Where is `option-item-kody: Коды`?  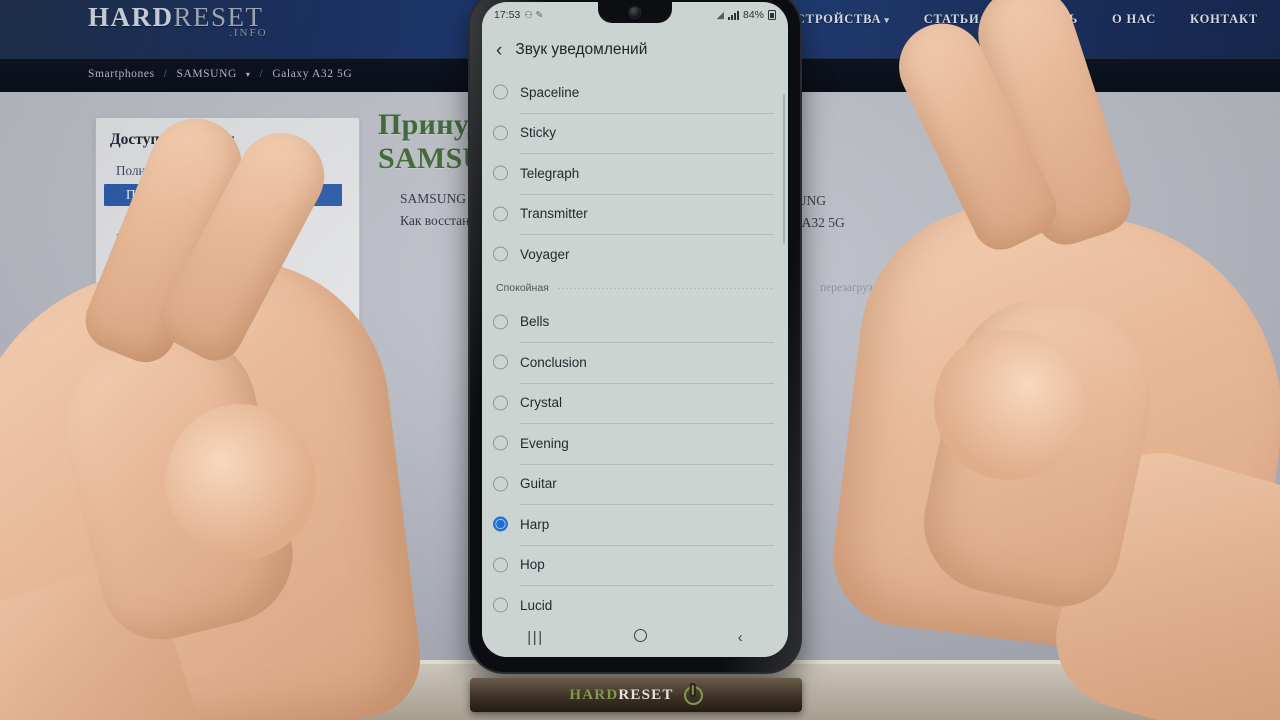
option-item-kody: Коды is located at coordinates (229, 261).